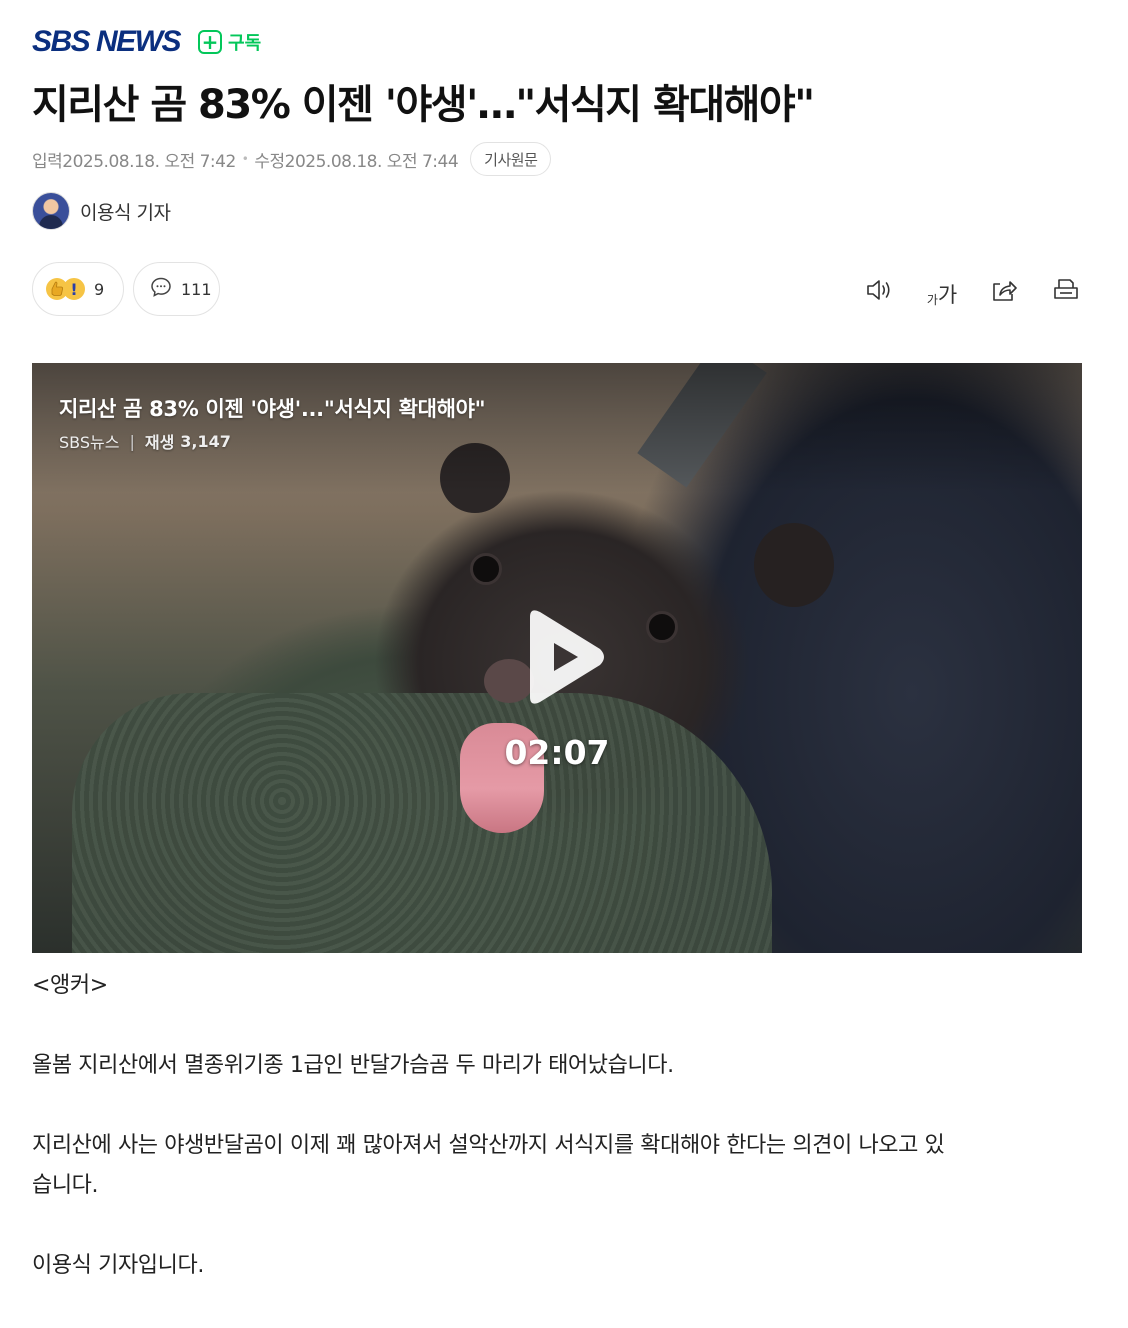 The height and width of the screenshot is (1328, 1128). Describe the element at coordinates (149, 161) in the screenshot. I see `published-date: 2025.08.18. 오전 7:42` at that location.